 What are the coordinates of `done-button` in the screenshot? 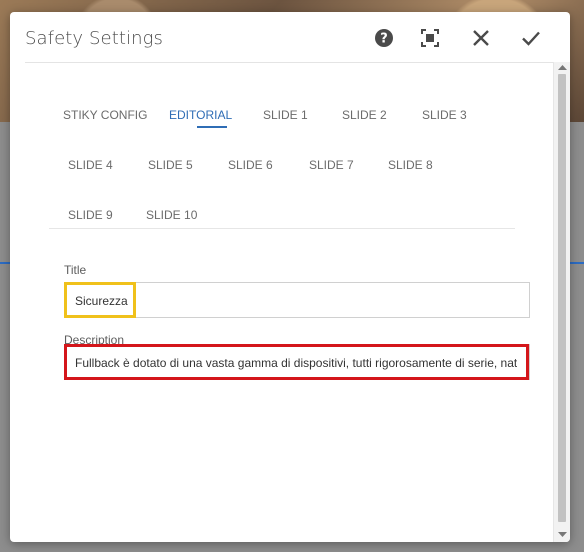 It's located at (531, 38).